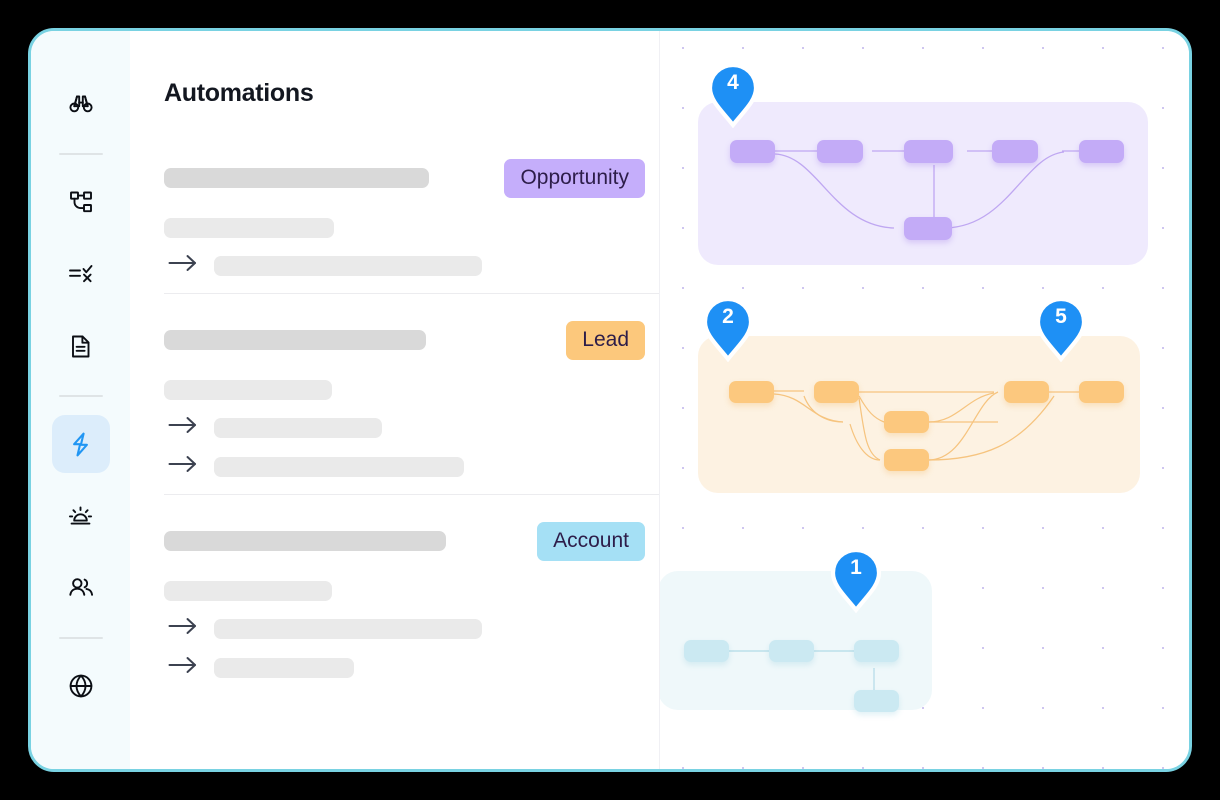 Image resolution: width=1220 pixels, height=800 pixels. I want to click on siren-icon, so click(80, 516).